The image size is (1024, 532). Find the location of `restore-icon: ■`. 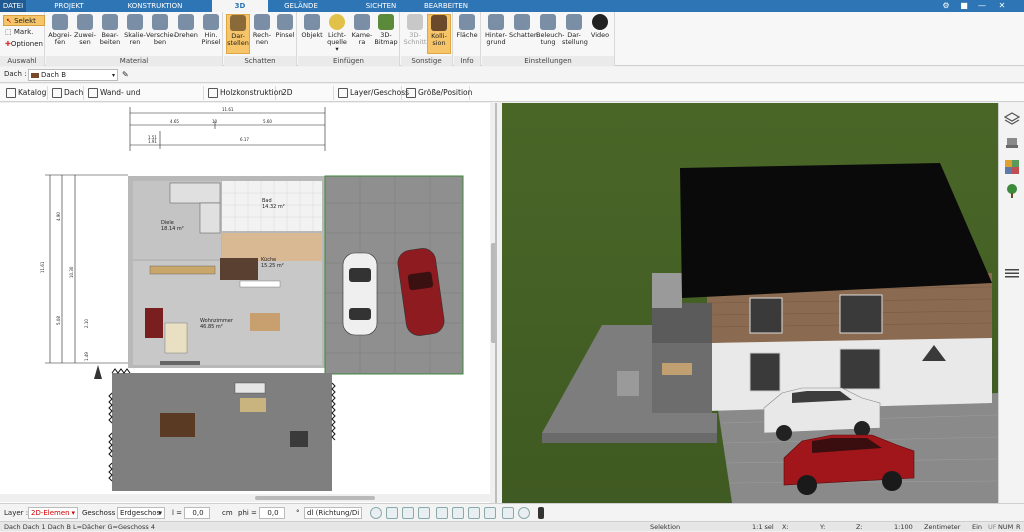

restore-icon: ■ is located at coordinates (964, 6).